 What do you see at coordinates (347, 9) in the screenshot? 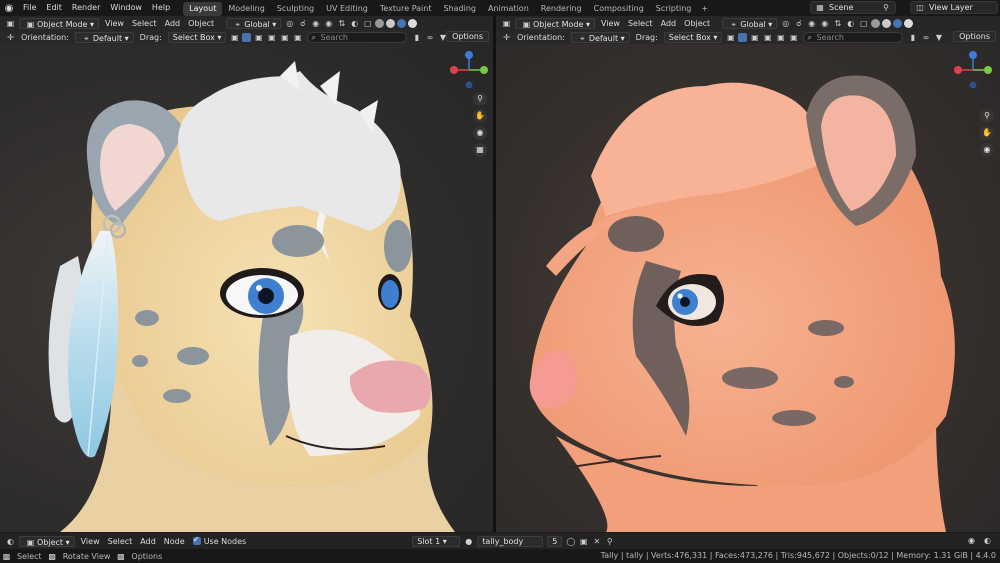
I see `tab-uv-editing: UV Editing` at bounding box center [347, 9].